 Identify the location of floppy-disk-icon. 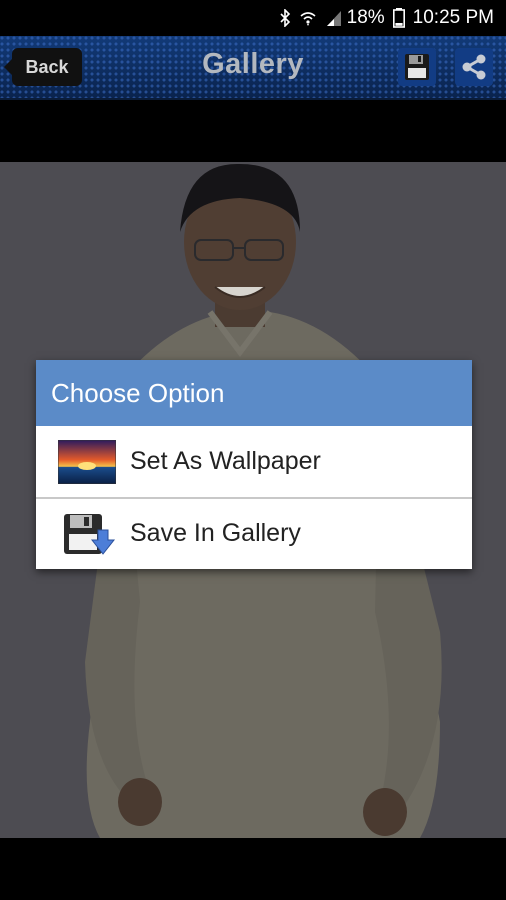
(417, 67).